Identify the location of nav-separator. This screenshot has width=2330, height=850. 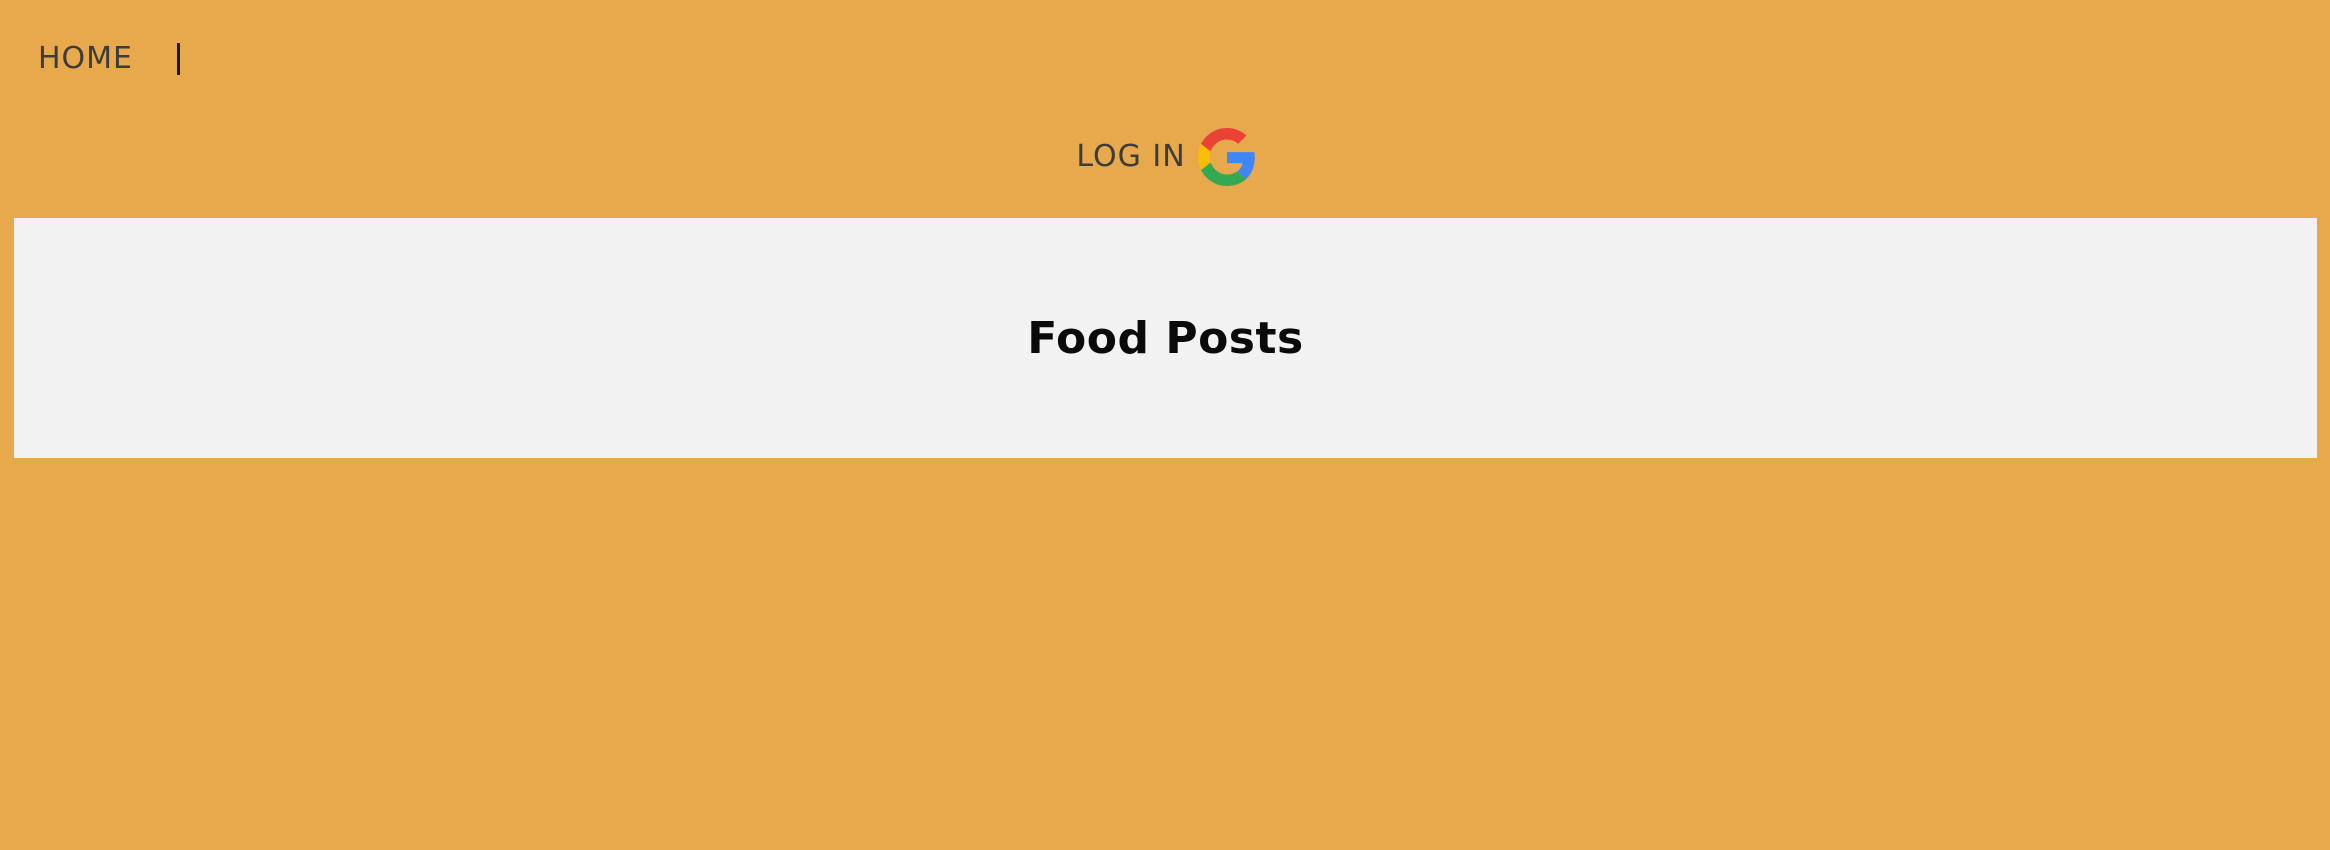
(179, 59).